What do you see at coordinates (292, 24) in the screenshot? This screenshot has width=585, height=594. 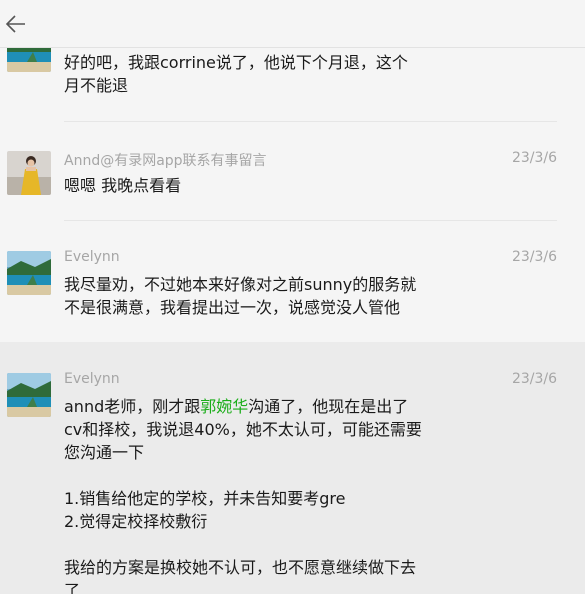 I see `top-bar` at bounding box center [292, 24].